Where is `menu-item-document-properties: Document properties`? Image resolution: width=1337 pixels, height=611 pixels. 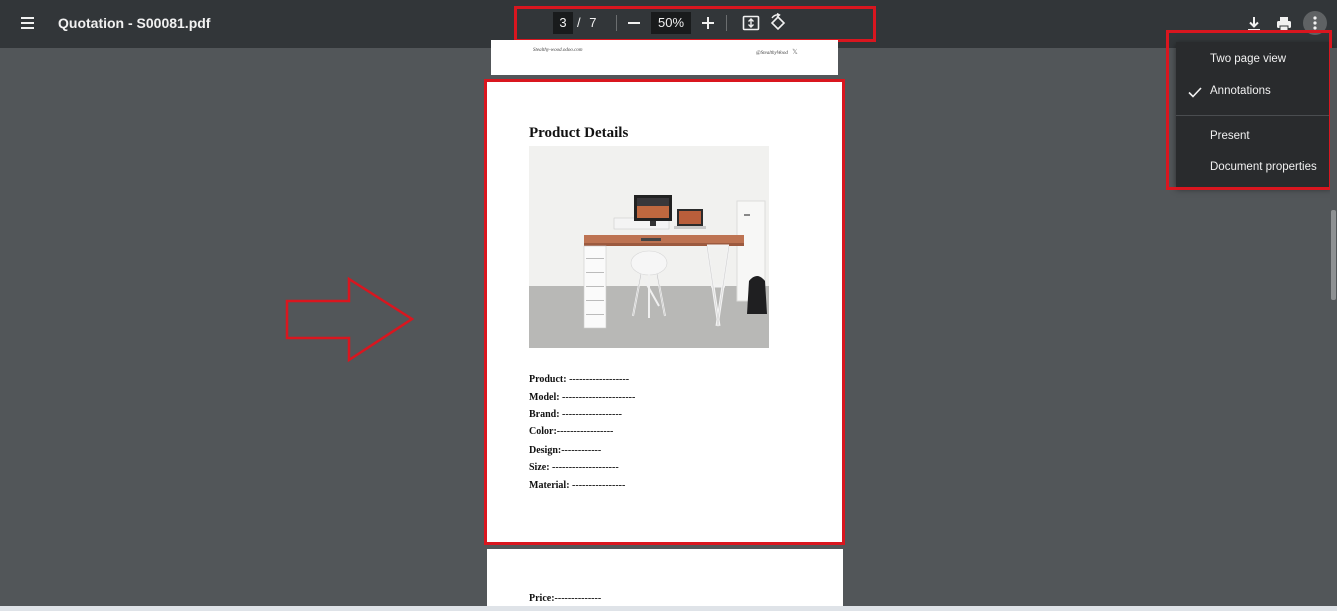
menu-item-document-properties: Document properties is located at coordinates (1254, 168).